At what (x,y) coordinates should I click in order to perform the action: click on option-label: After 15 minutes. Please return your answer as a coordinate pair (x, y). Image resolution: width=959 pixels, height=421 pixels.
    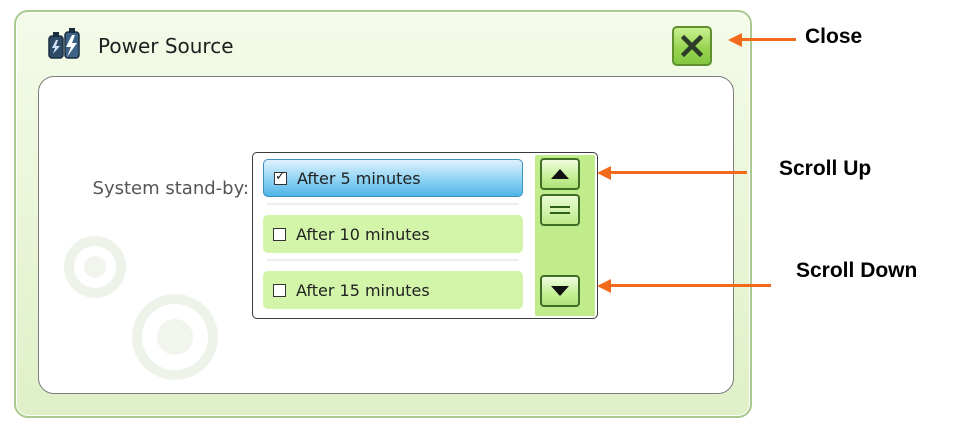
    Looking at the image, I should click on (363, 290).